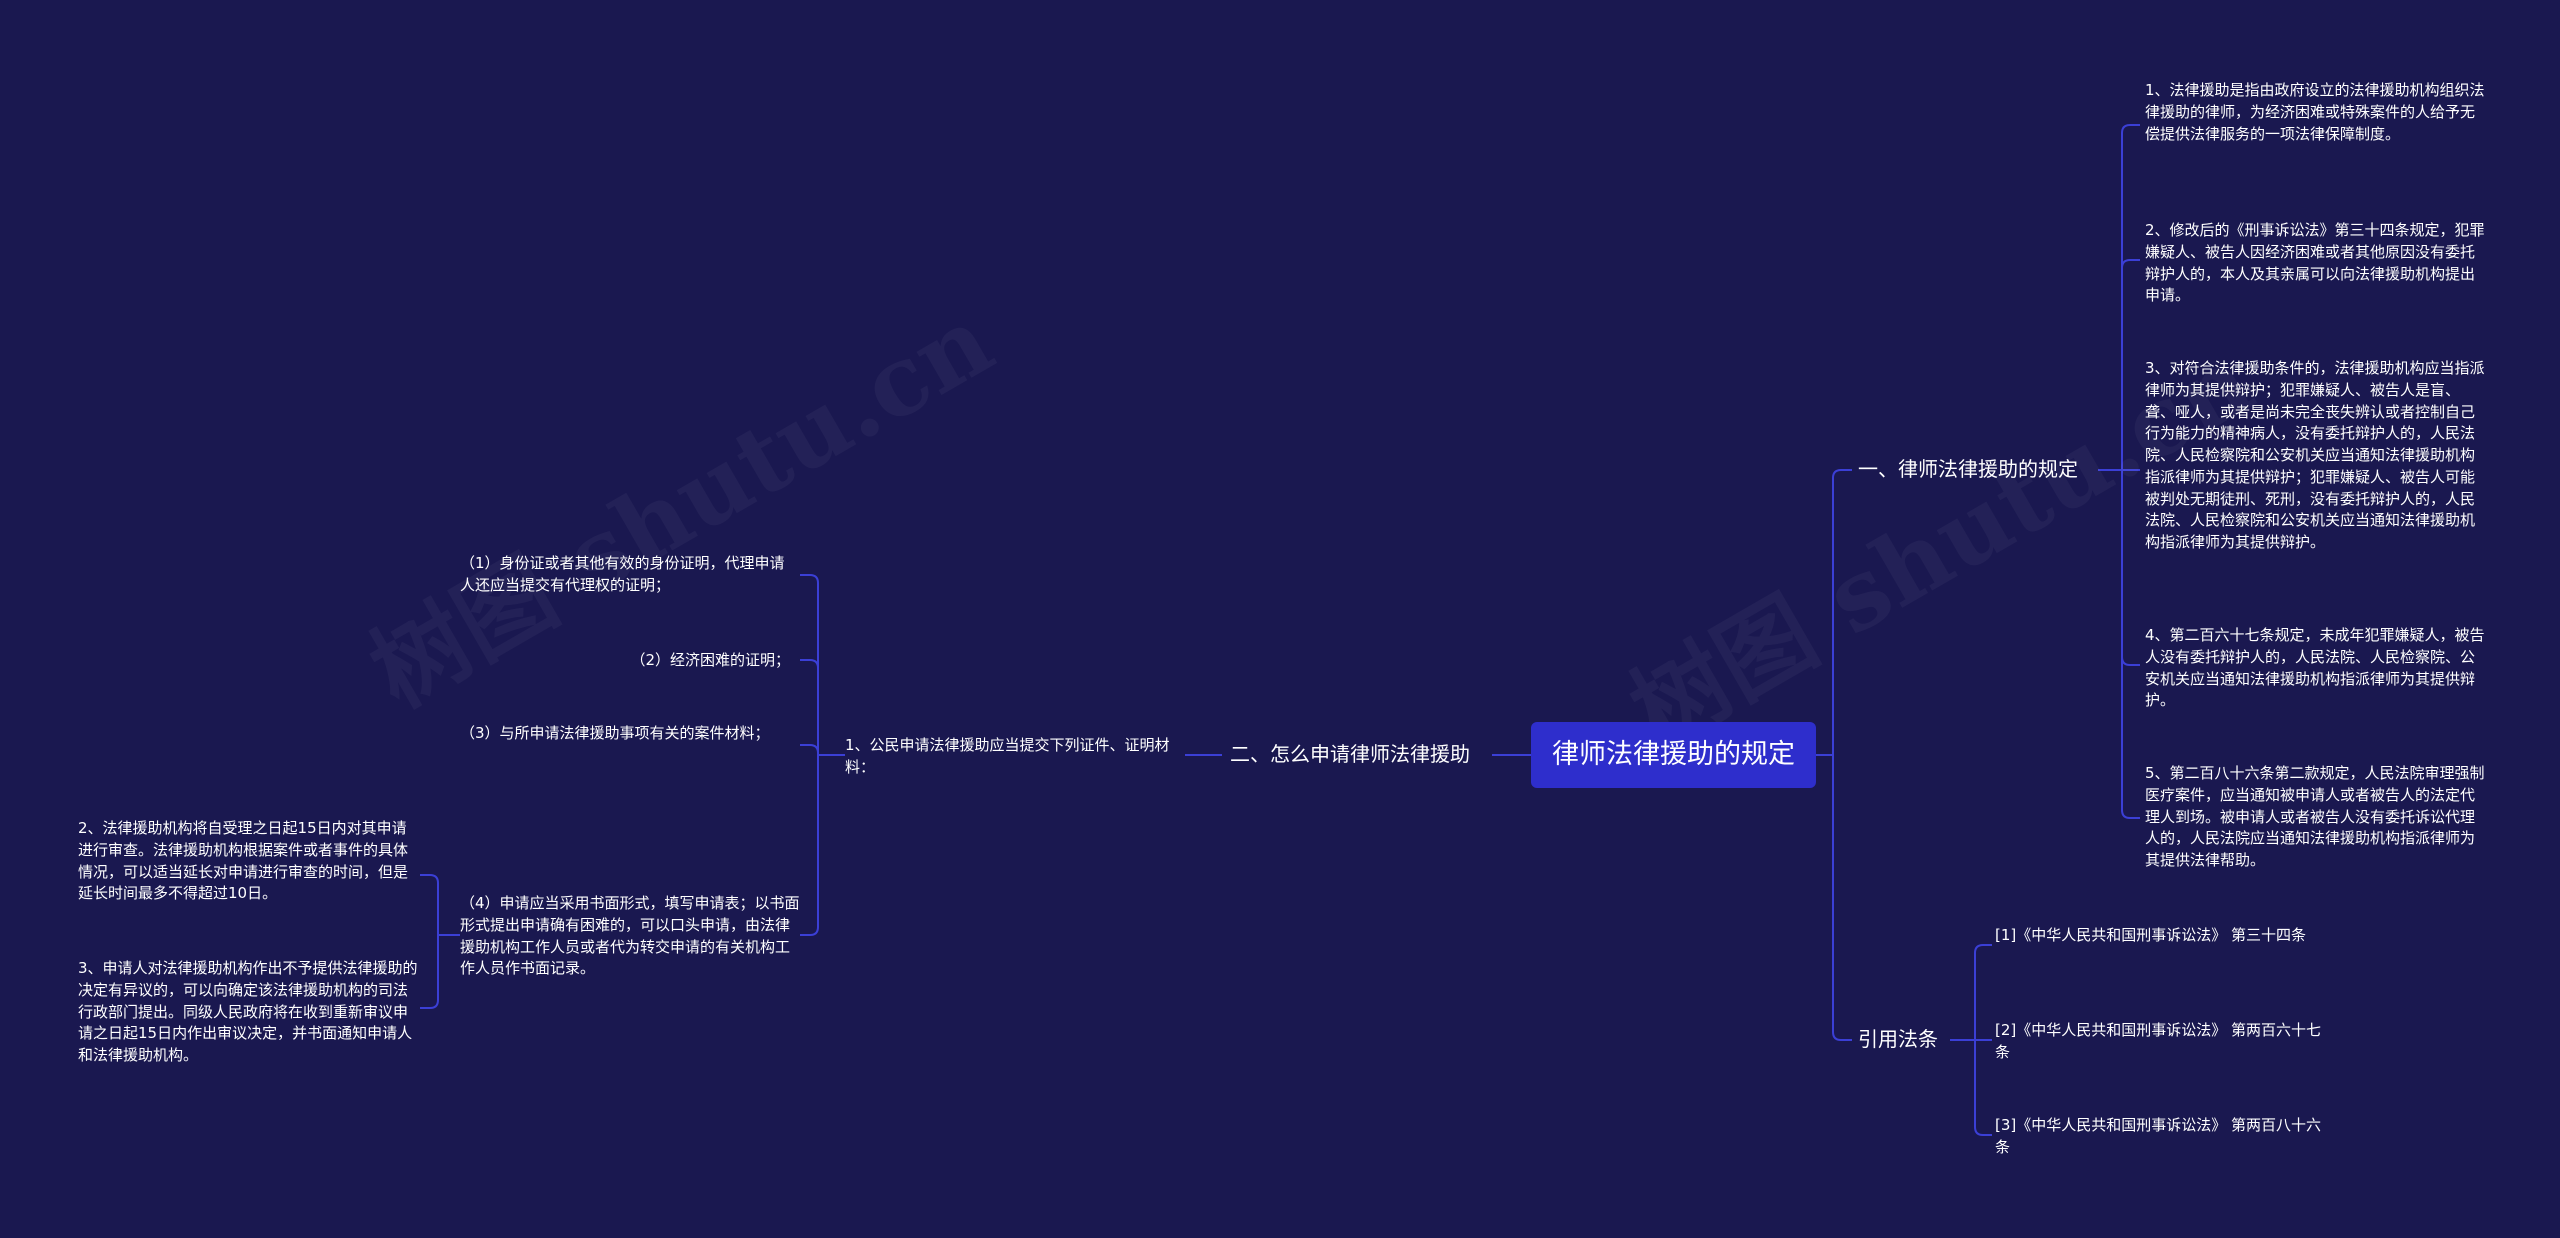  I want to click on root-node: 律师法律援助的规定, so click(1673, 755).